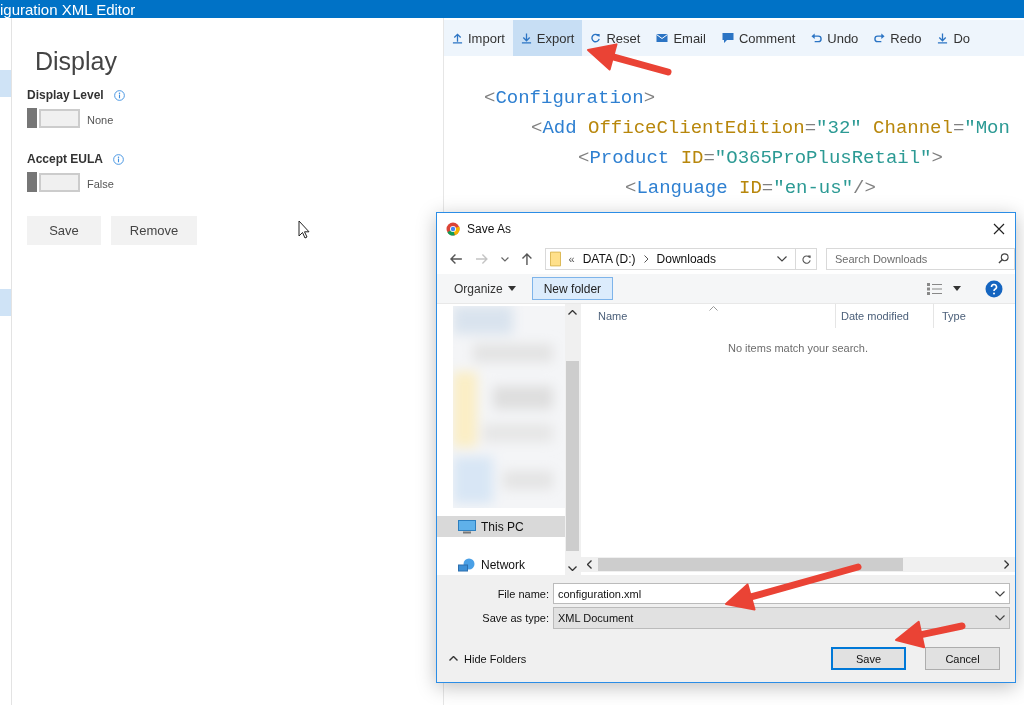 This screenshot has width=1024, height=705. Describe the element at coordinates (478, 38) in the screenshot. I see `toolbar-button: Import` at that location.